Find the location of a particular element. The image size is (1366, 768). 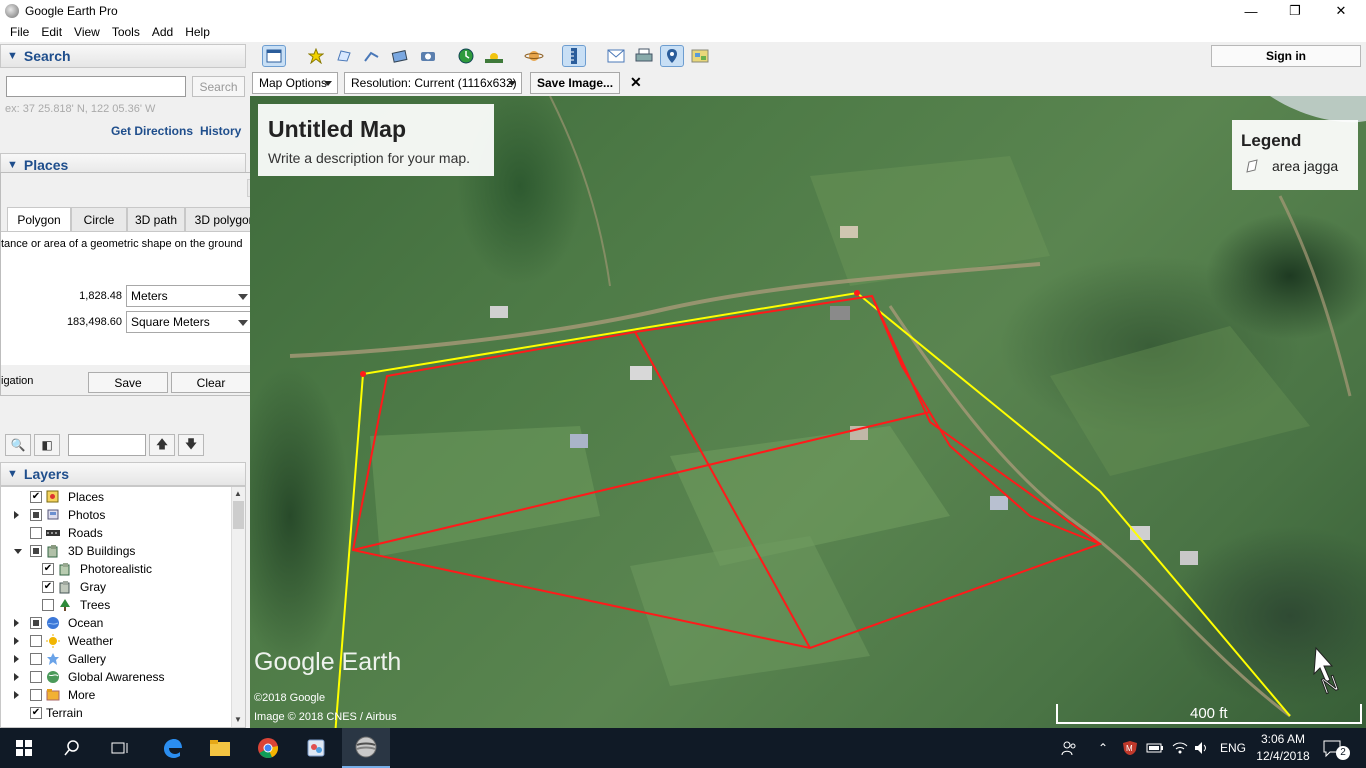

layer-row-photos: Photos is located at coordinates (116, 515).